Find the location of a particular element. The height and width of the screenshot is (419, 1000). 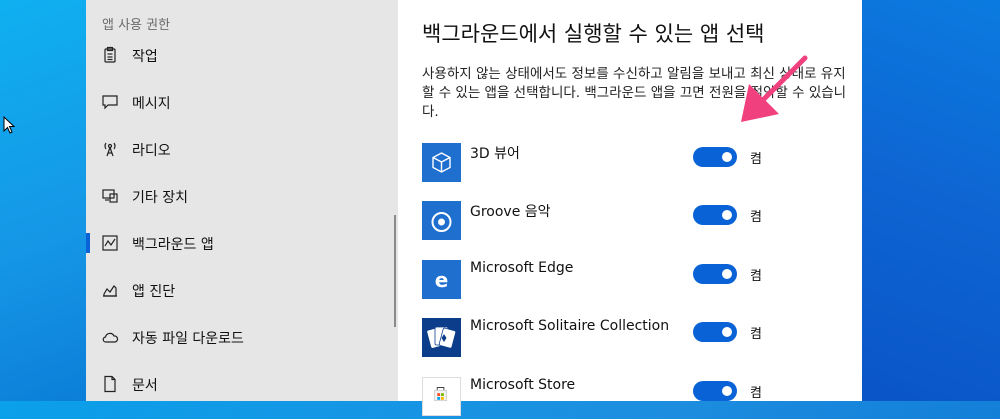

sidebar-item-label: 백그라운드 앱 is located at coordinates (173, 245).